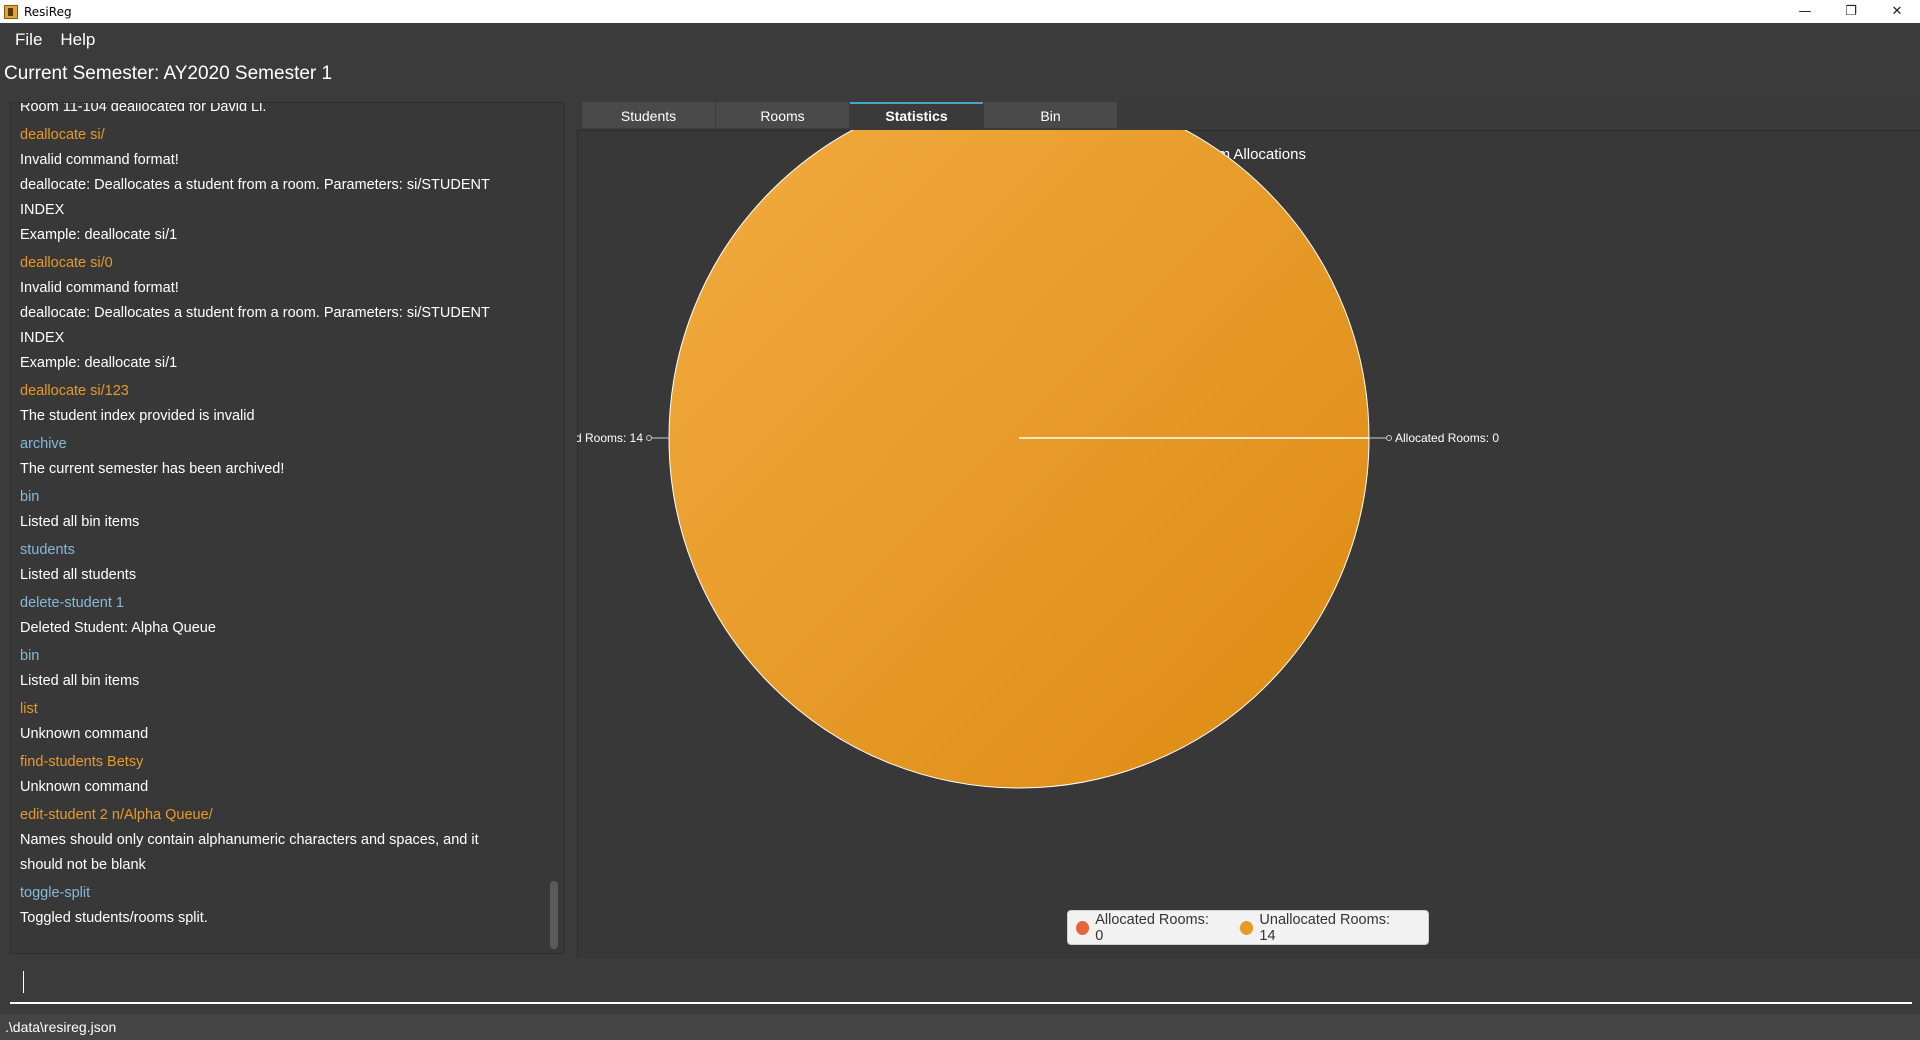 This screenshot has width=1920, height=1040. What do you see at coordinates (168, 73) in the screenshot?
I see `current-semester-label: Current Semester: AY2020 Semester 1` at bounding box center [168, 73].